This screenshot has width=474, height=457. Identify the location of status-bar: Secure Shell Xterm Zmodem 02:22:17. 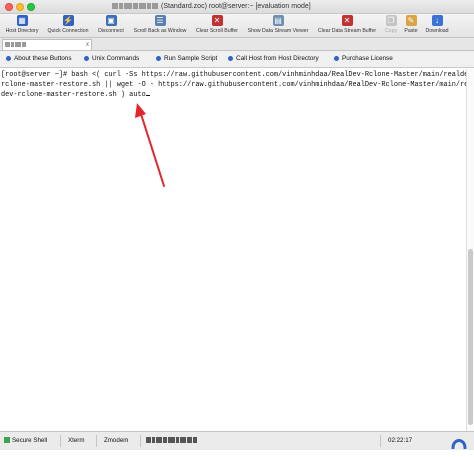
(237, 440).